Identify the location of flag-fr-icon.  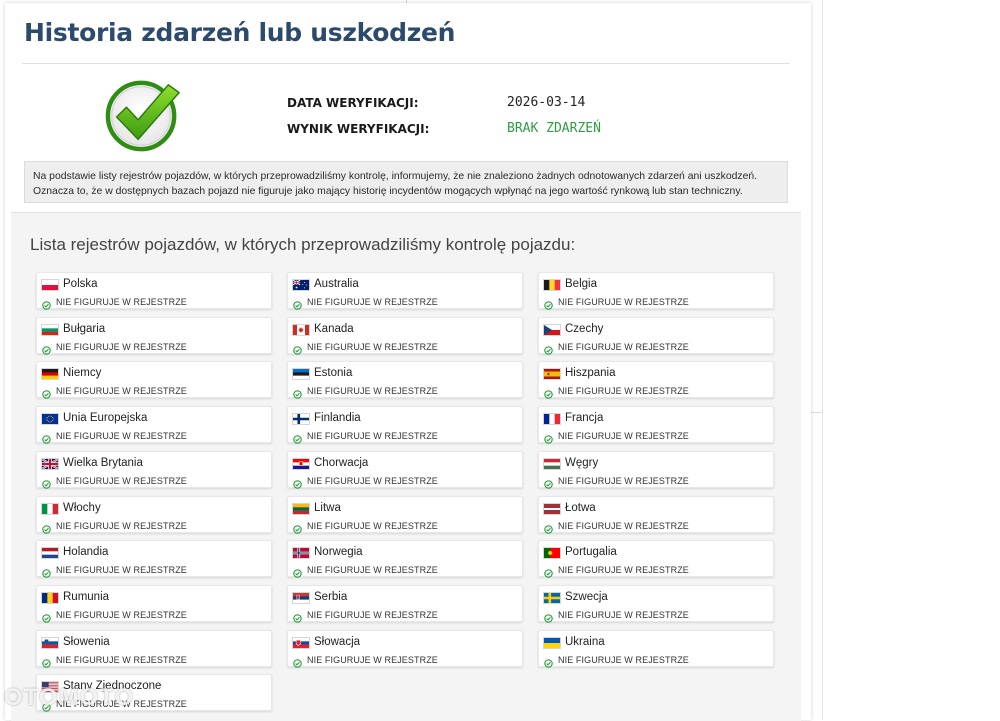
(552, 419).